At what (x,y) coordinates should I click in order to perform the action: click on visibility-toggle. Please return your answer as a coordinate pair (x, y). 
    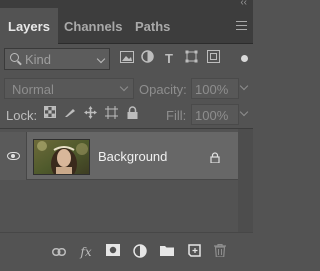
    Looking at the image, I should click on (13, 156).